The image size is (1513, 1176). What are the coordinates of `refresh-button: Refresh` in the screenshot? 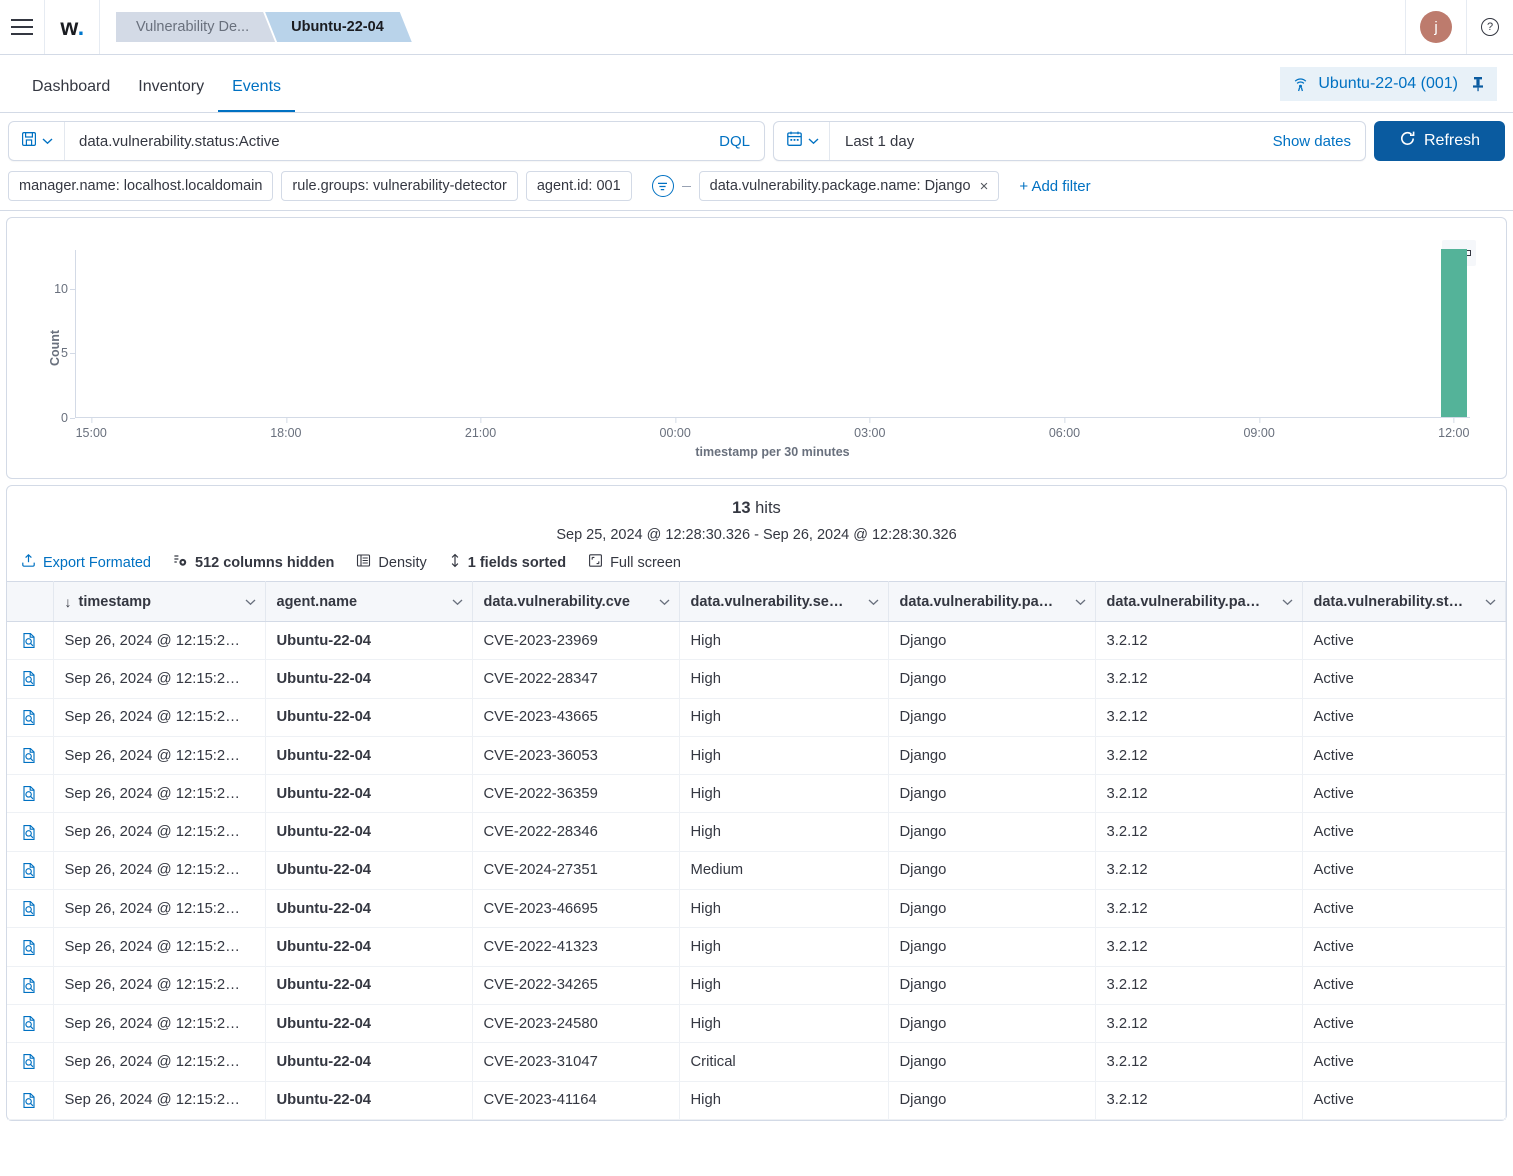 It's located at (1439, 141).